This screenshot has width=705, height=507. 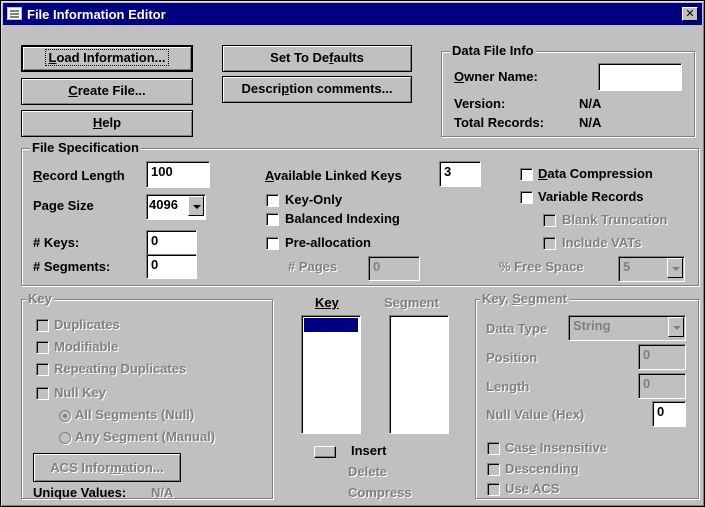 I want to click on data-compression-label: Data Compression, so click(x=595, y=173).